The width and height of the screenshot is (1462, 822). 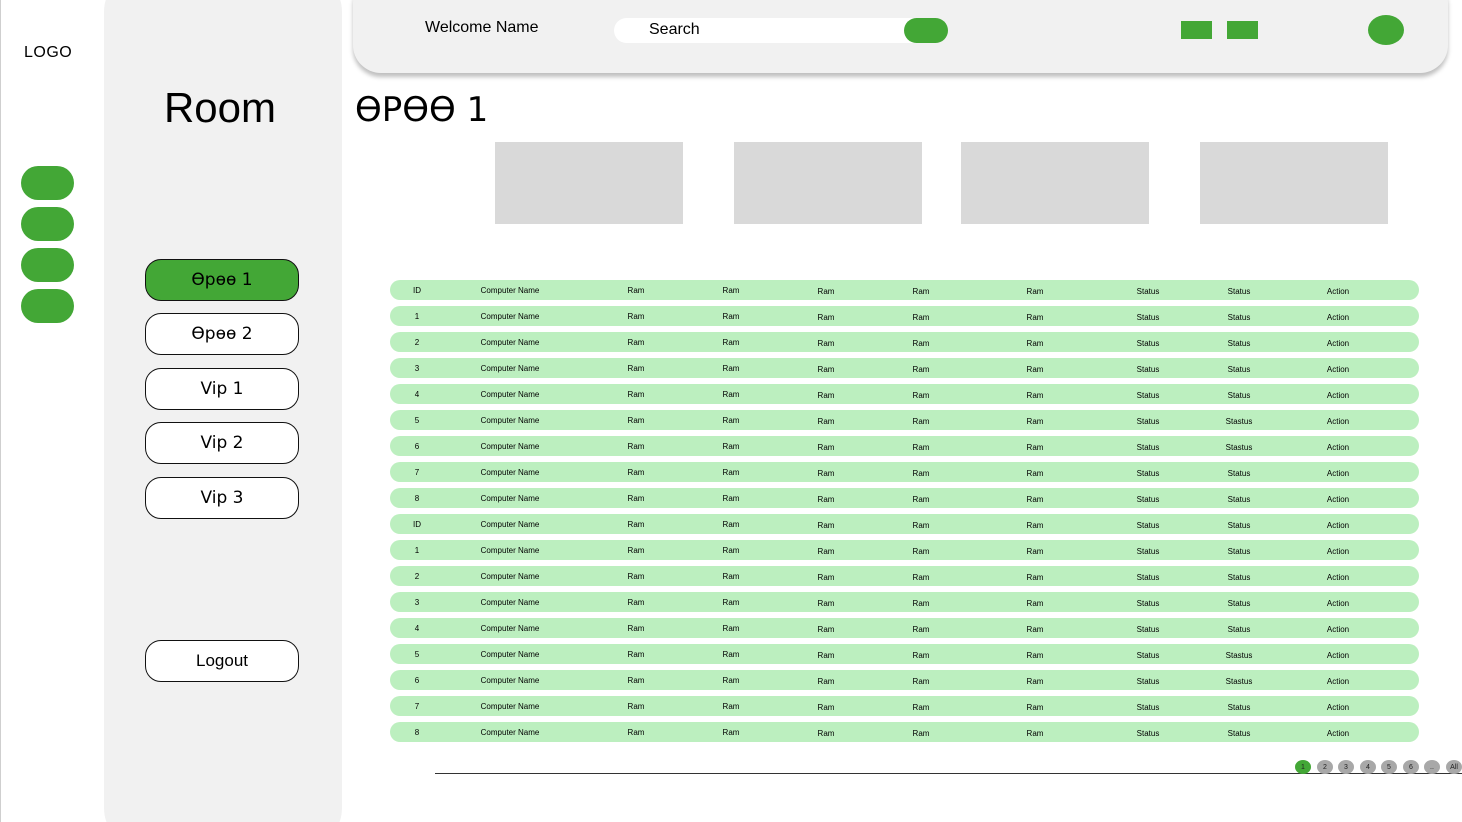 What do you see at coordinates (222, 661) in the screenshot?
I see `logout-button: Logout` at bounding box center [222, 661].